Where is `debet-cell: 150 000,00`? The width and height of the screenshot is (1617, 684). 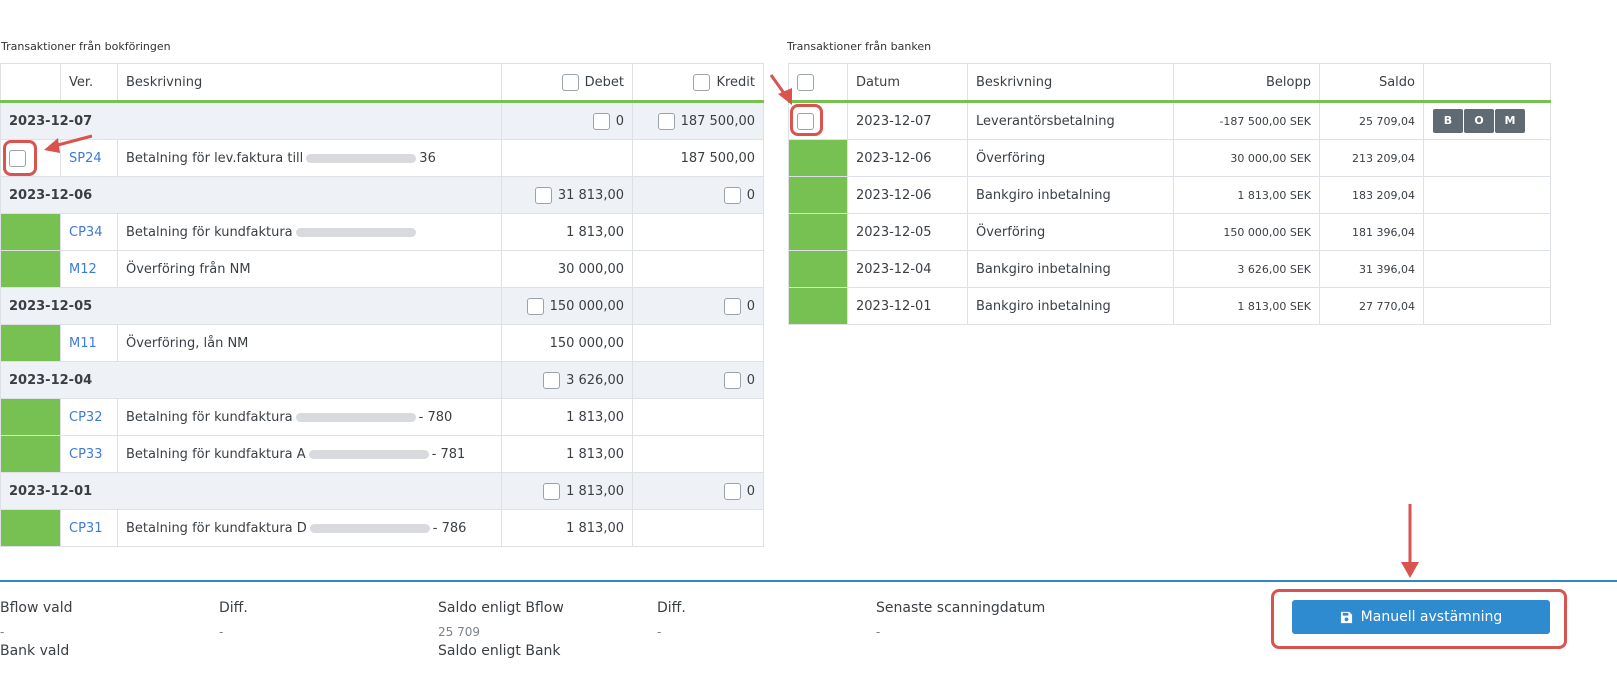 debet-cell: 150 000,00 is located at coordinates (567, 343).